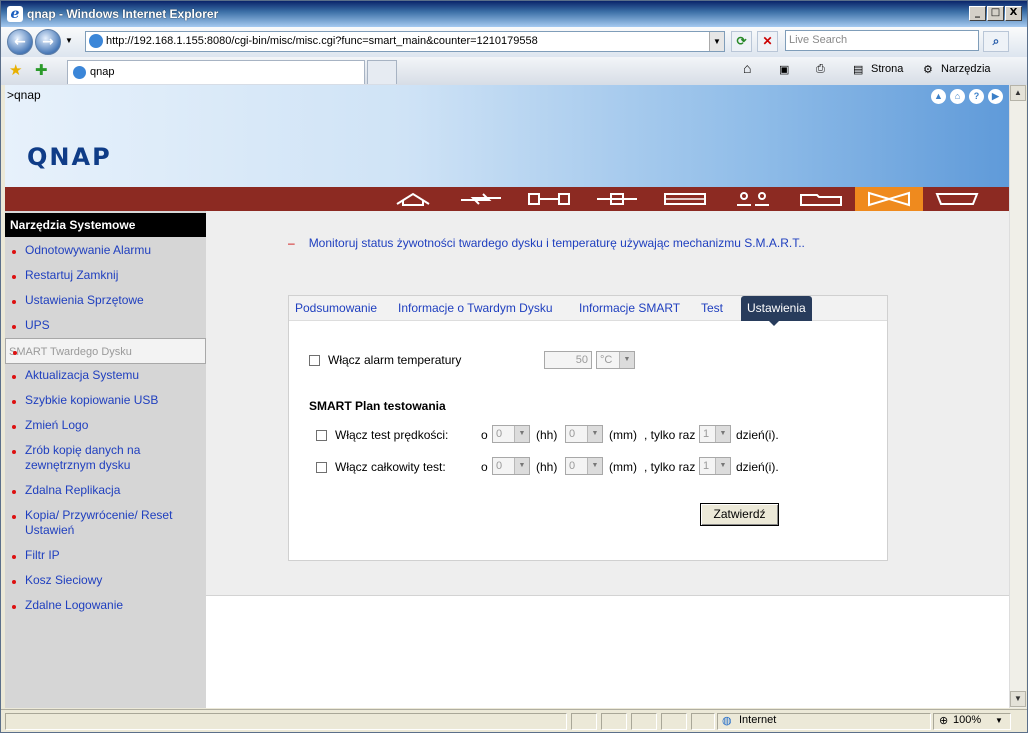 This screenshot has width=1028, height=733. Describe the element at coordinates (105, 300) in the screenshot. I see `sidebar-item-hardware: Ustawienia Sprzętowe` at that location.